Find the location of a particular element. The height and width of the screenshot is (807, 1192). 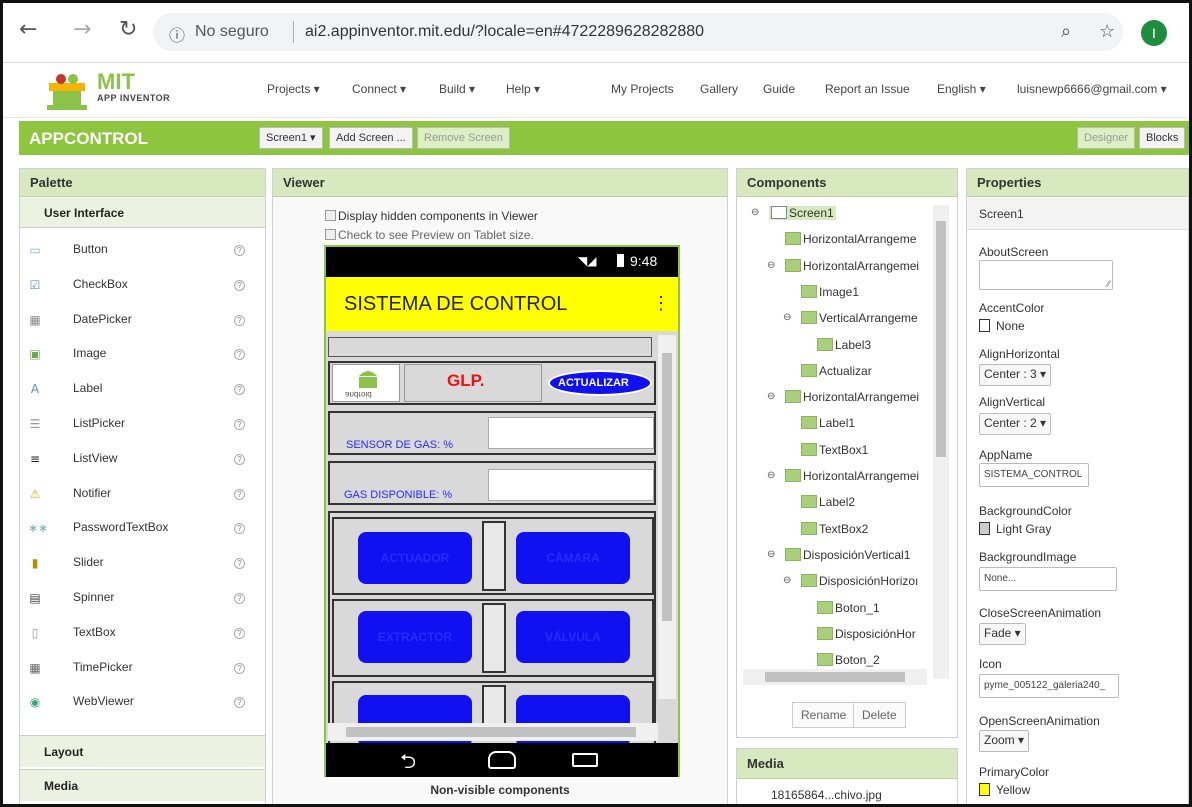

palette-item-textbox: ▯ TextBox? is located at coordinates (142, 633).